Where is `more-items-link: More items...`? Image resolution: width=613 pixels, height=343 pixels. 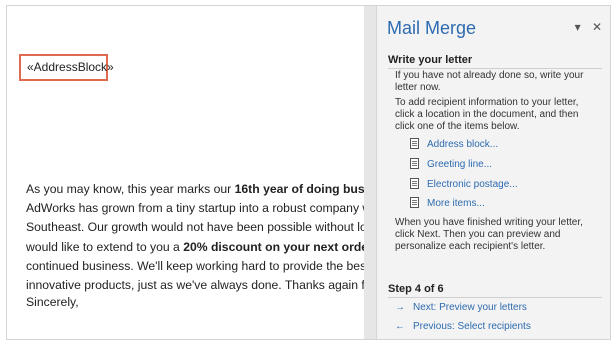 more-items-link: More items... is located at coordinates (447, 203).